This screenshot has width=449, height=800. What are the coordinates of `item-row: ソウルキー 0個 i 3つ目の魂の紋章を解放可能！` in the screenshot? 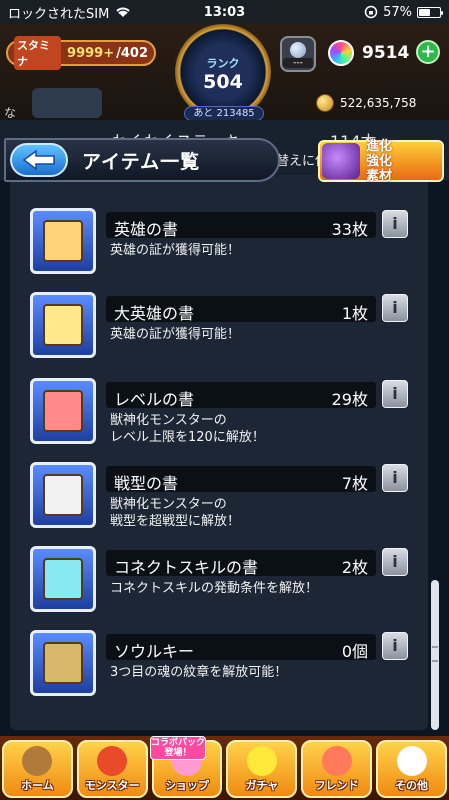 It's located at (220, 666).